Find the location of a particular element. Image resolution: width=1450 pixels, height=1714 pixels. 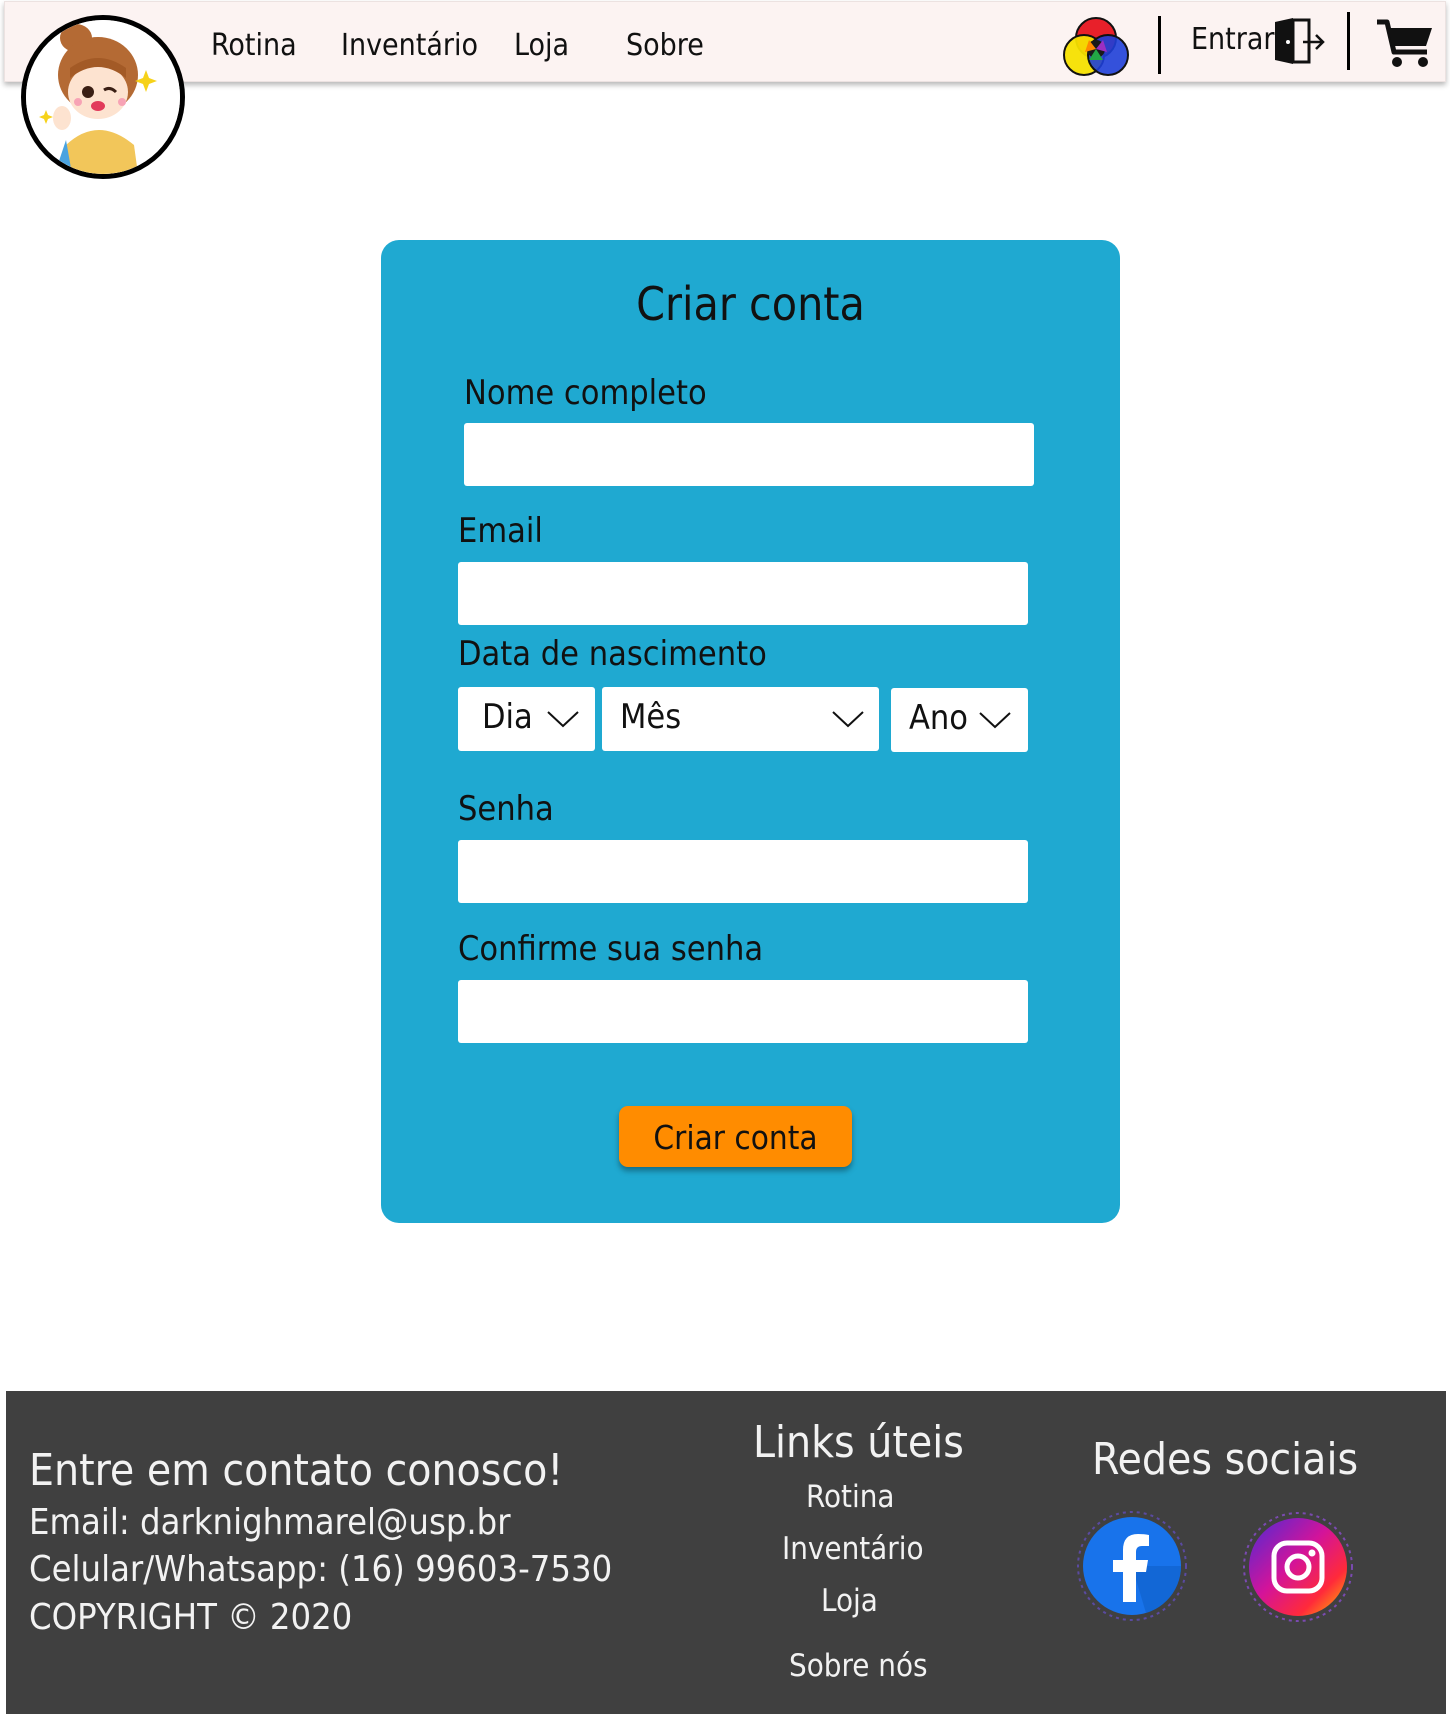

color-wheel-icon is located at coordinates (1096, 47).